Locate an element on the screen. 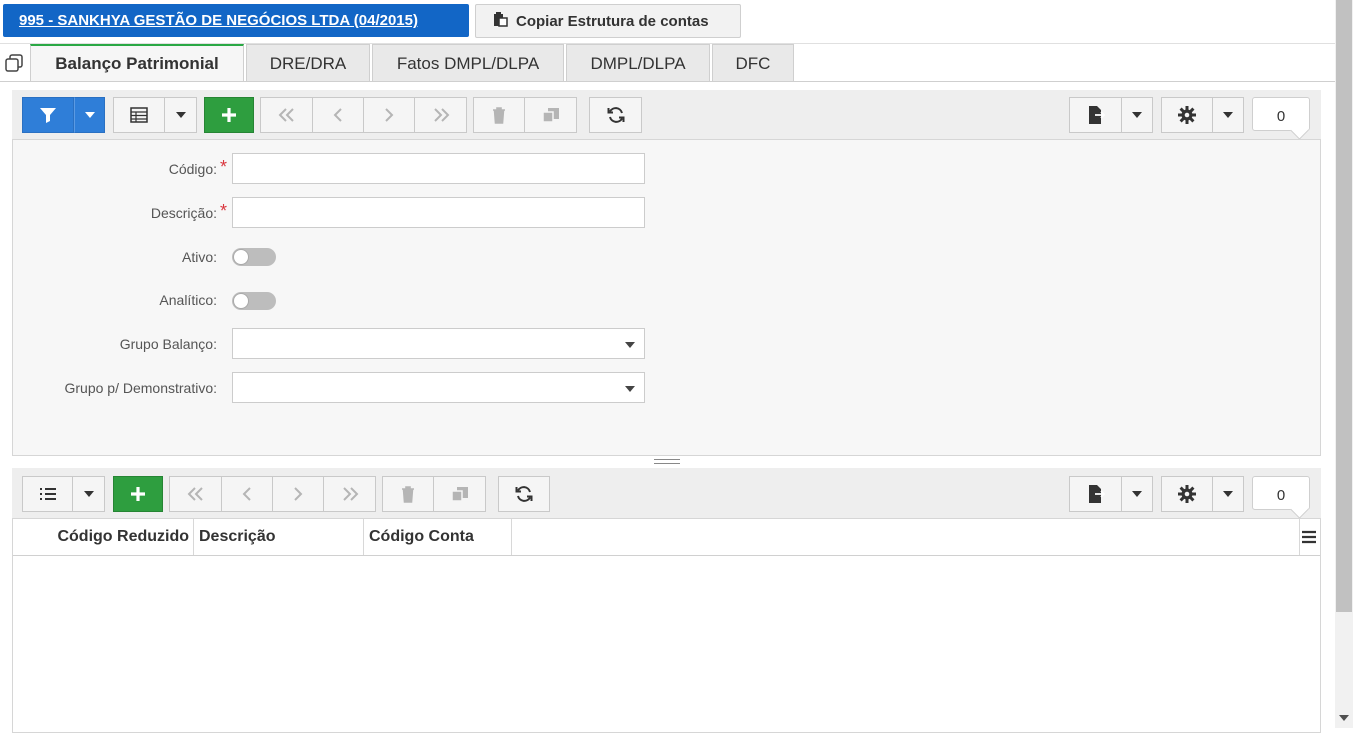 Image resolution: width=1353 pixels, height=733 pixels. table-view-icon is located at coordinates (139, 115).